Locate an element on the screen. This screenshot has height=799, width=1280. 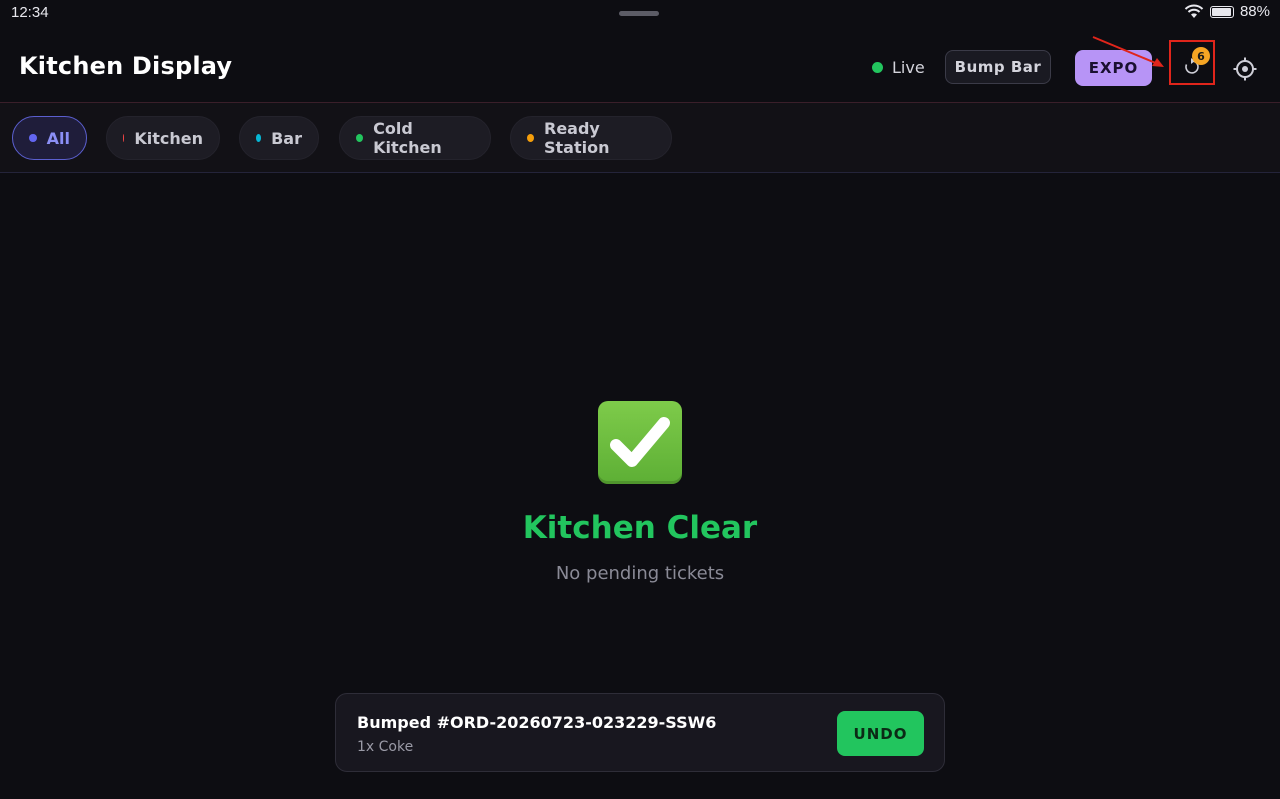
home-indicator is located at coordinates (639, 13).